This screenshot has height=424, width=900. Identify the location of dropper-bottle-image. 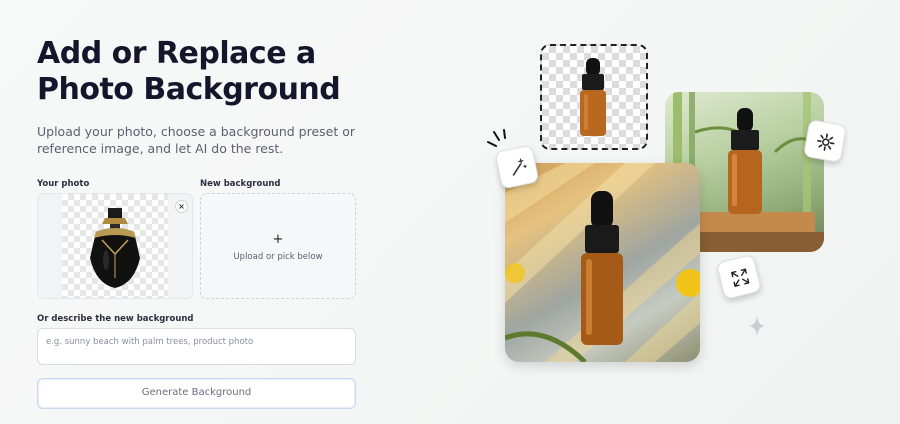
(593, 97).